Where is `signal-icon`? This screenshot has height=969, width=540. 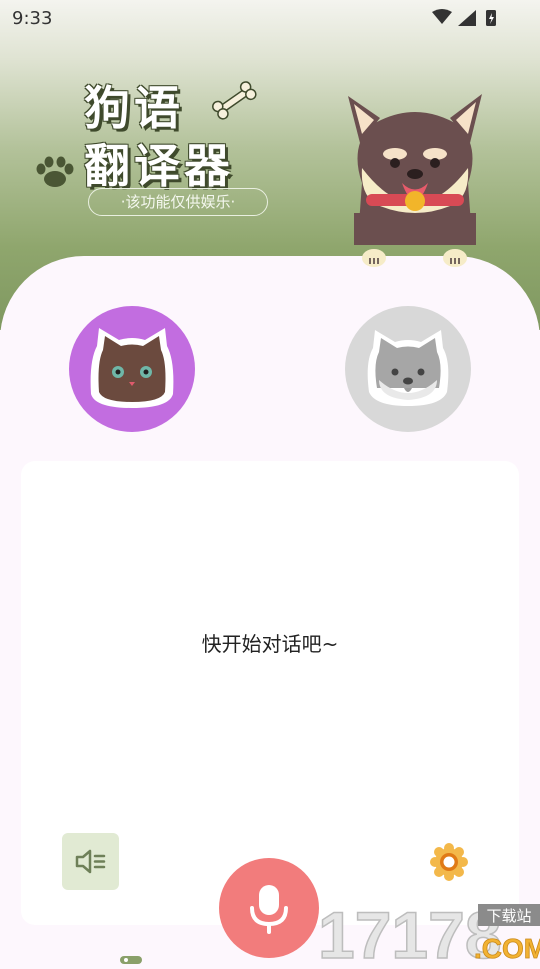
signal-icon is located at coordinates (467, 18).